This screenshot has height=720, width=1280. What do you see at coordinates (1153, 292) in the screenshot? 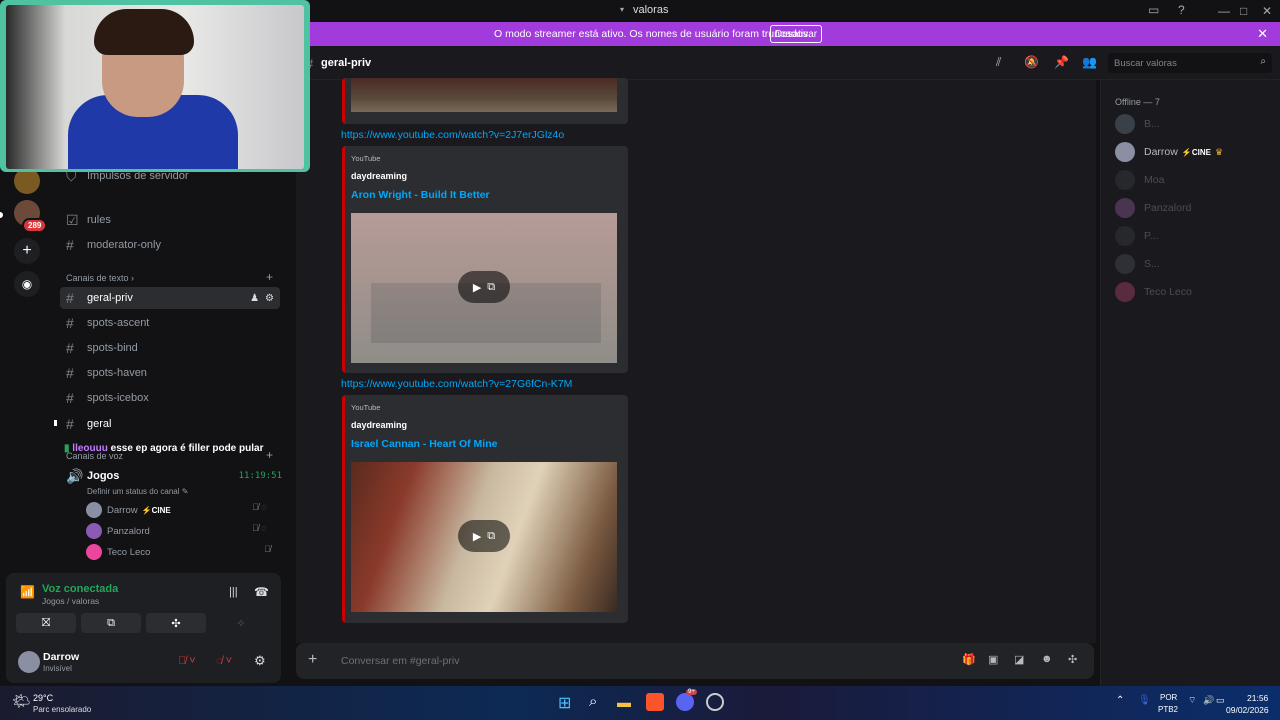
I see `member-item: Teco Leco` at bounding box center [1153, 292].